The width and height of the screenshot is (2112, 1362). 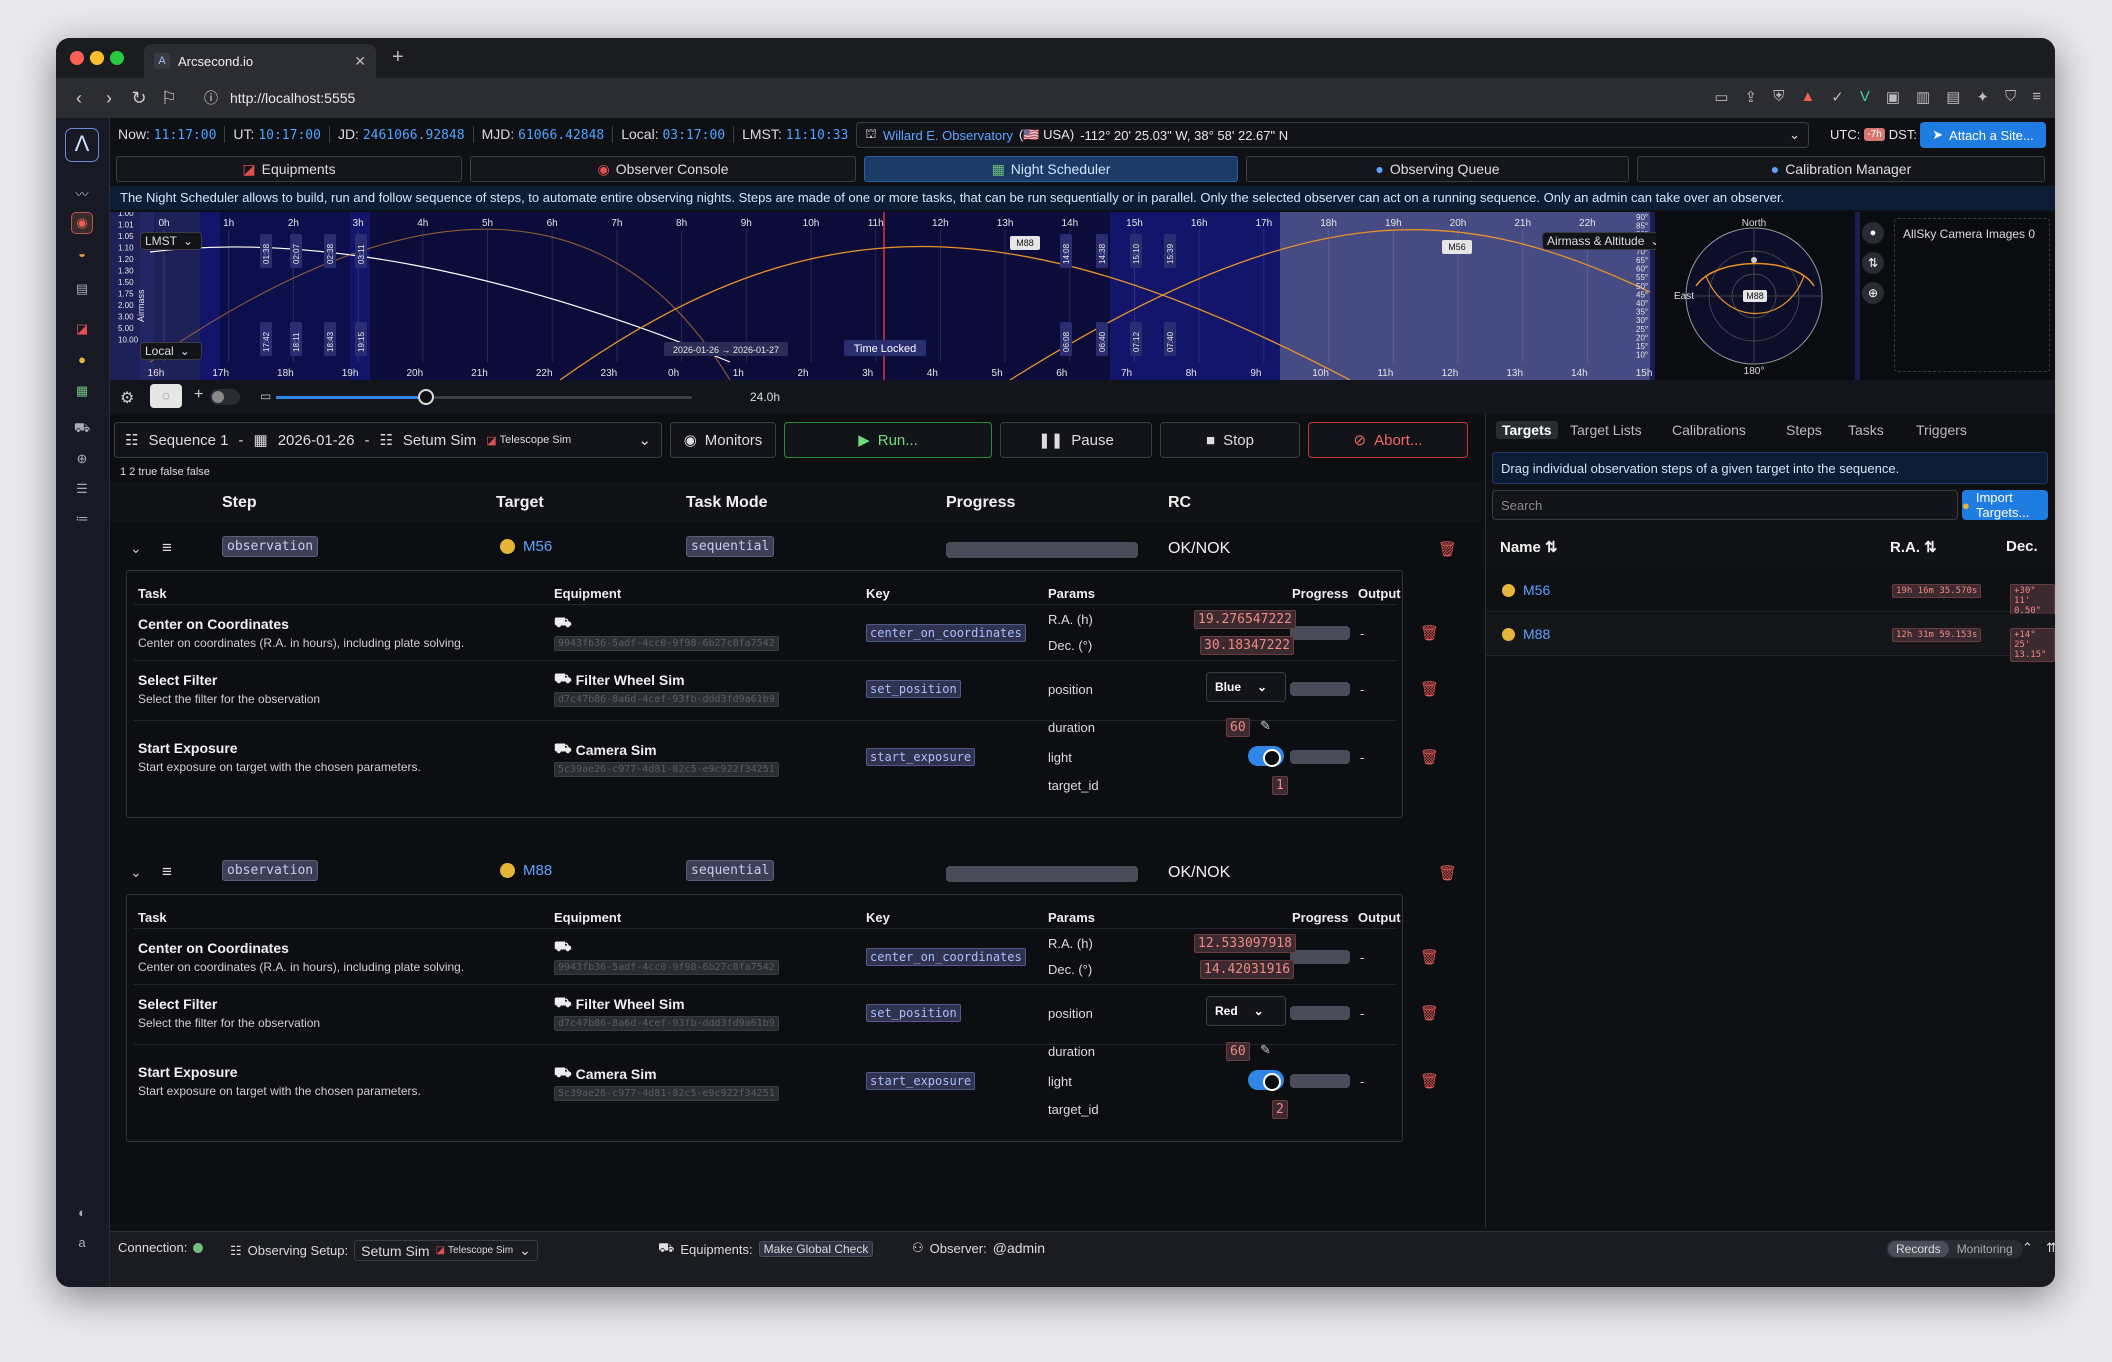 What do you see at coordinates (82, 193) in the screenshot?
I see `telescope-nav-icon: 〰` at bounding box center [82, 193].